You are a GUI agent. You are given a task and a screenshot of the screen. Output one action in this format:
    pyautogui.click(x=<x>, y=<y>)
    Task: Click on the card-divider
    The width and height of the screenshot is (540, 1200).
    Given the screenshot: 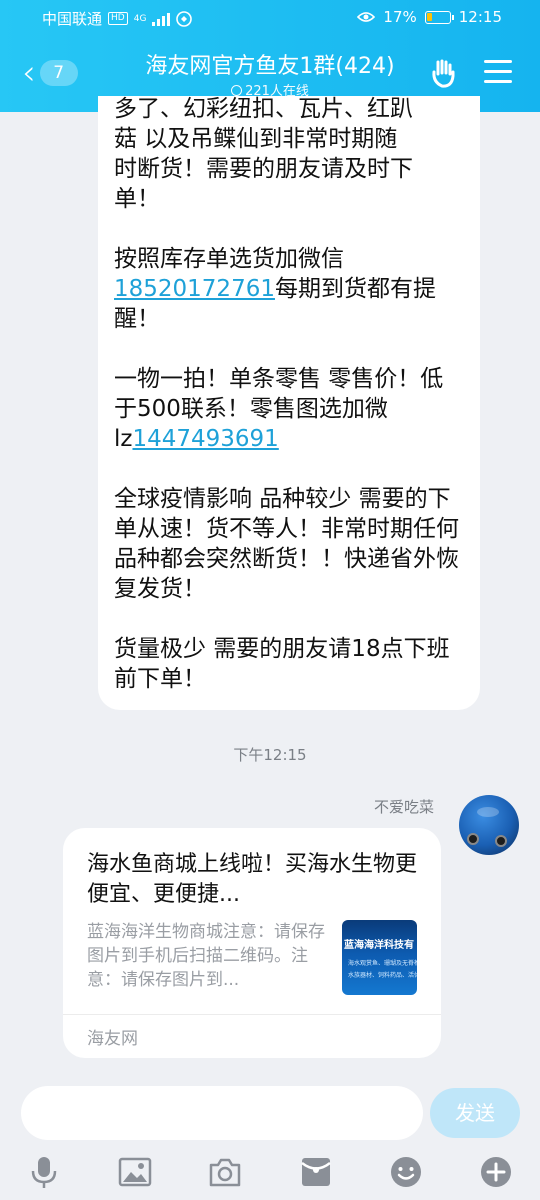 What is the action you would take?
    pyautogui.click(x=252, y=1014)
    